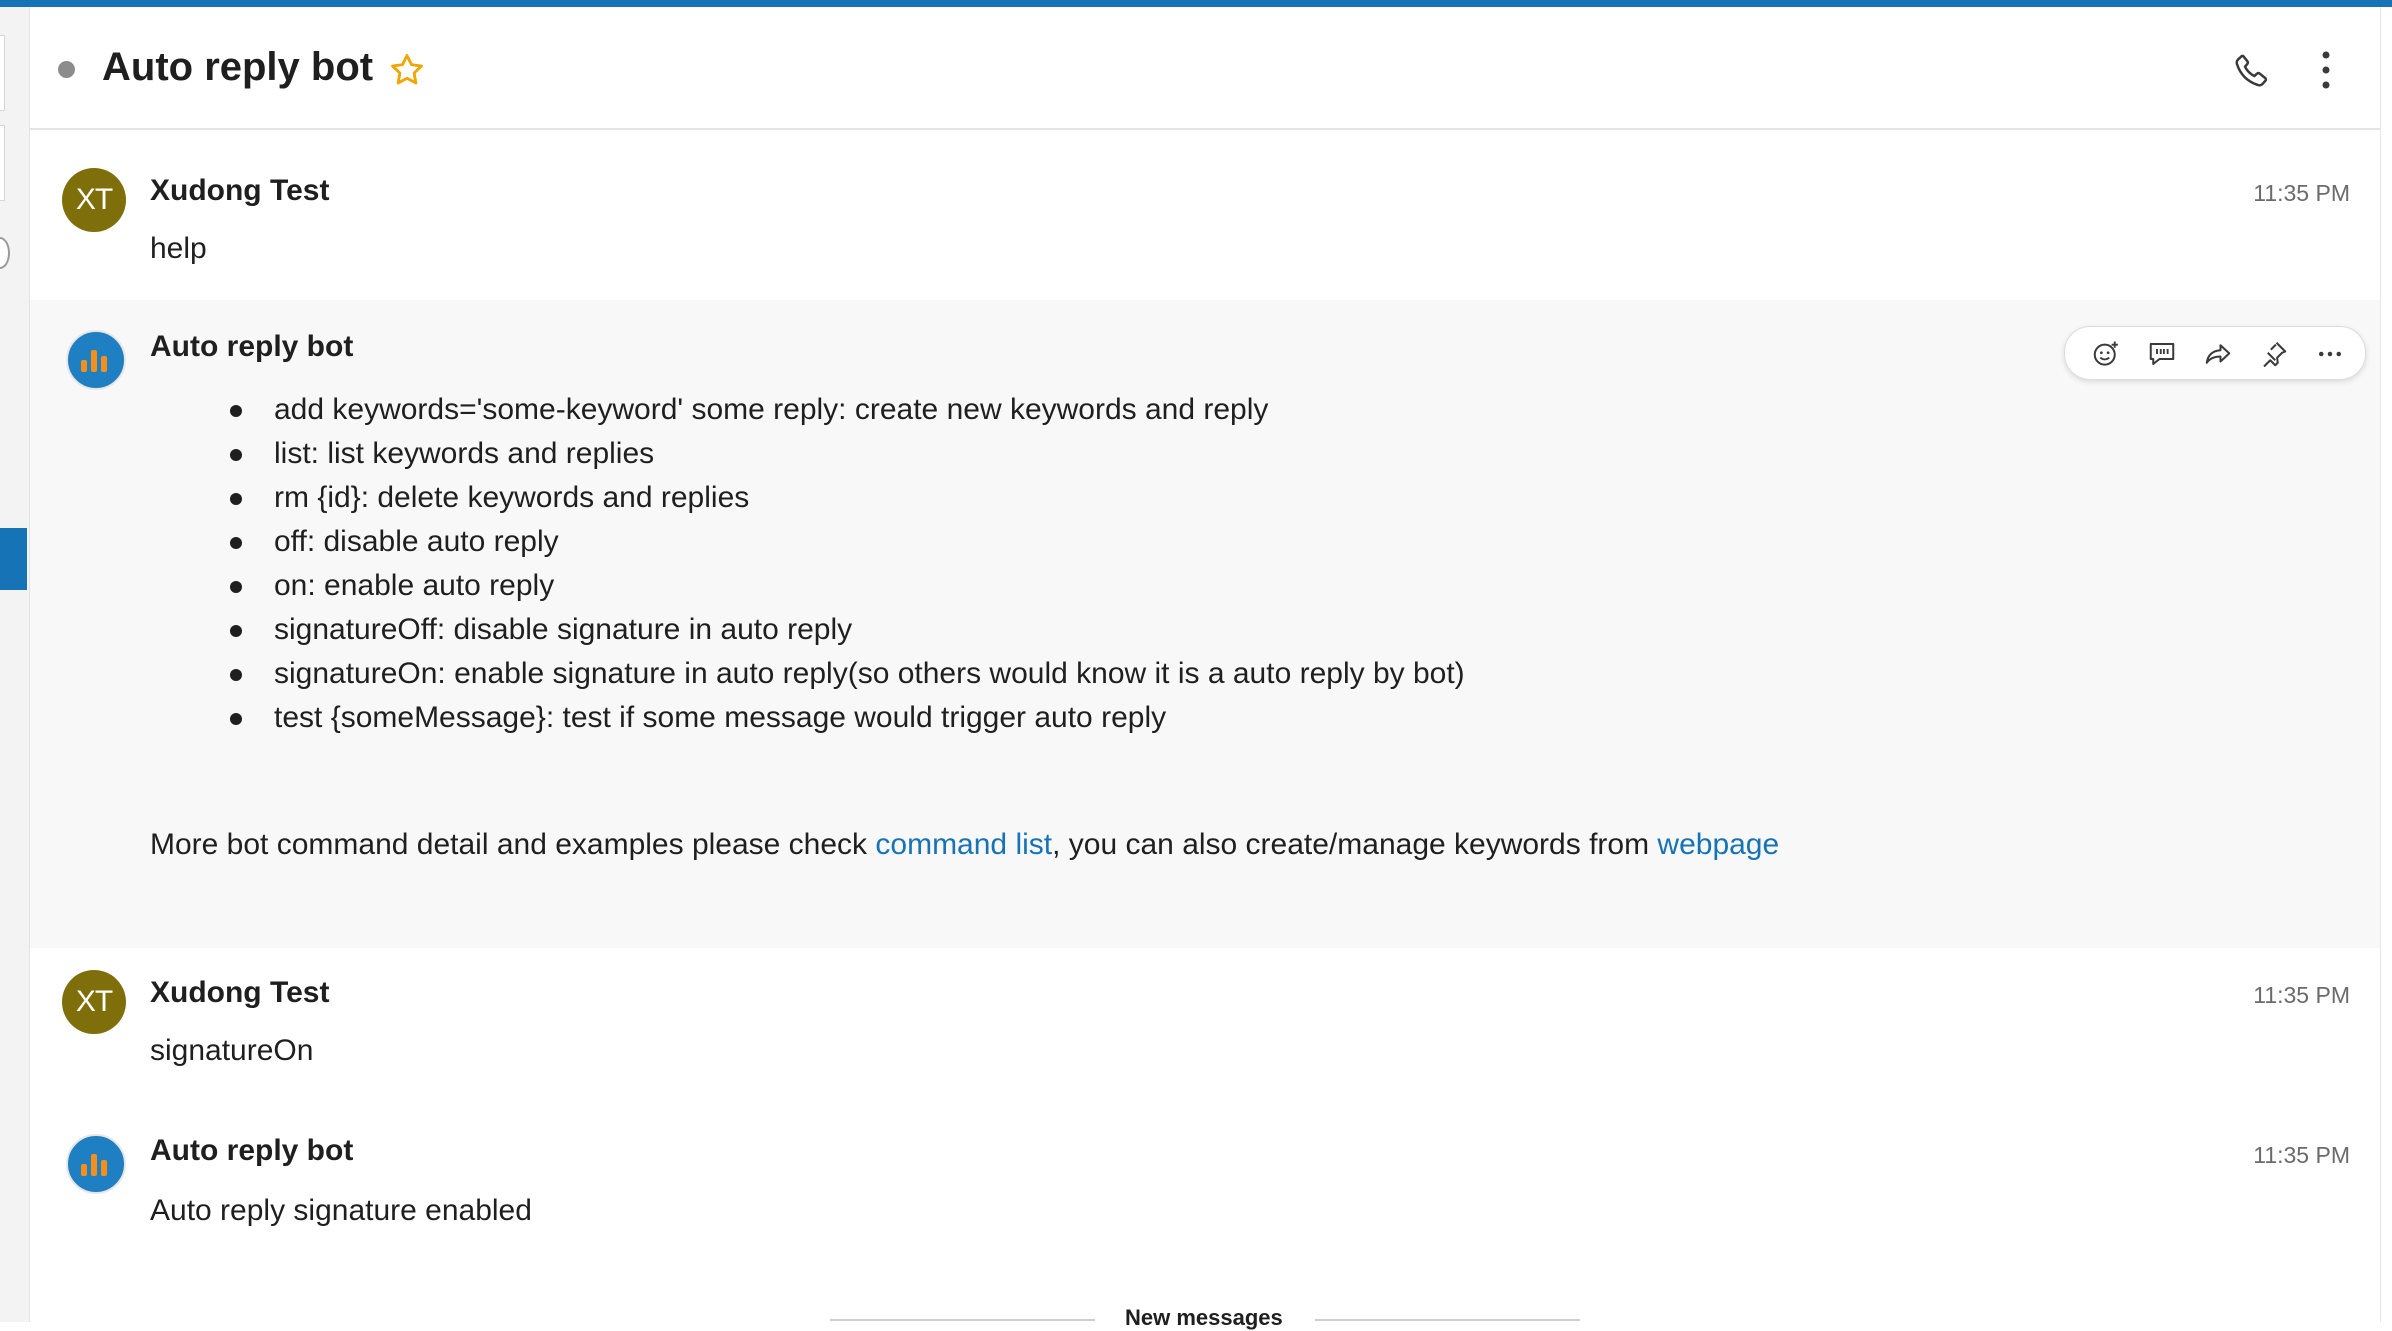 Image resolution: width=2392 pixels, height=1331 pixels. I want to click on quote-icon, so click(2162, 354).